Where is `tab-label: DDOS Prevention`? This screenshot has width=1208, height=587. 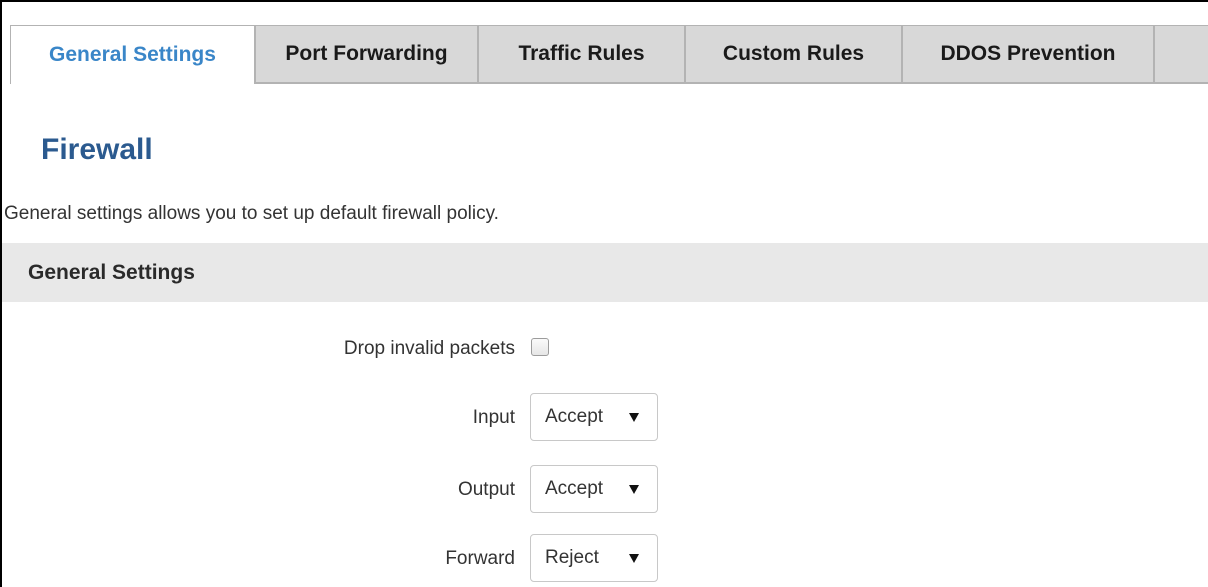 tab-label: DDOS Prevention is located at coordinates (1028, 53).